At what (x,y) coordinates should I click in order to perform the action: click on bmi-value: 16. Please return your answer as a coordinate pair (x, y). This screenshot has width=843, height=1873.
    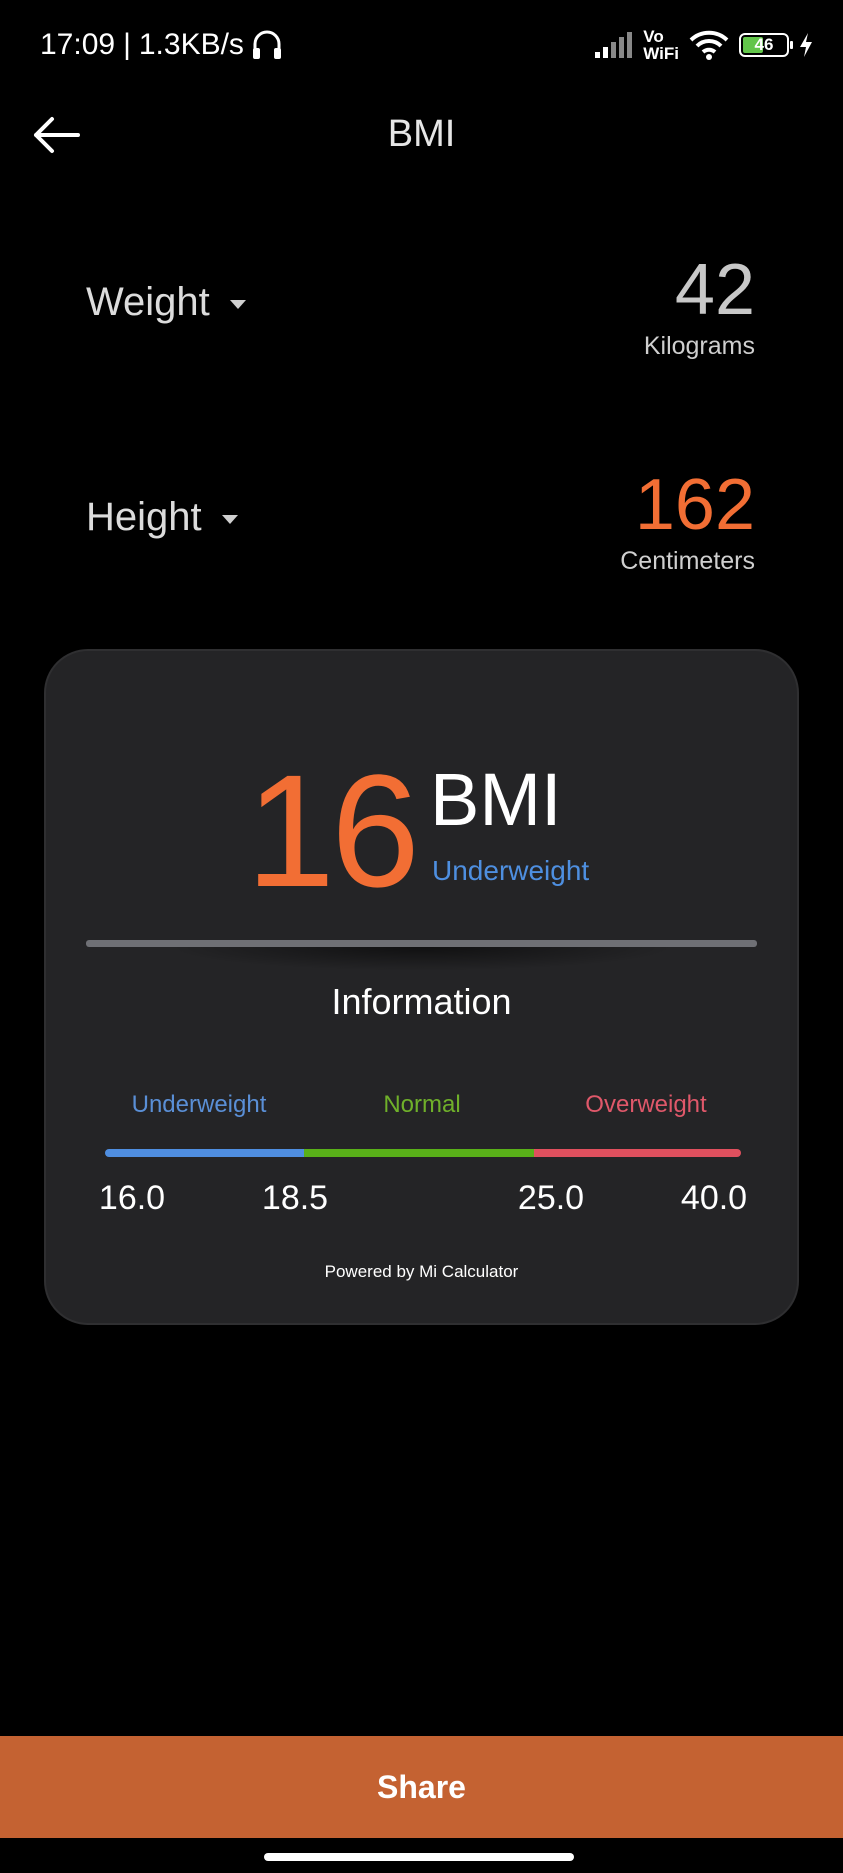
    Looking at the image, I should click on (333, 830).